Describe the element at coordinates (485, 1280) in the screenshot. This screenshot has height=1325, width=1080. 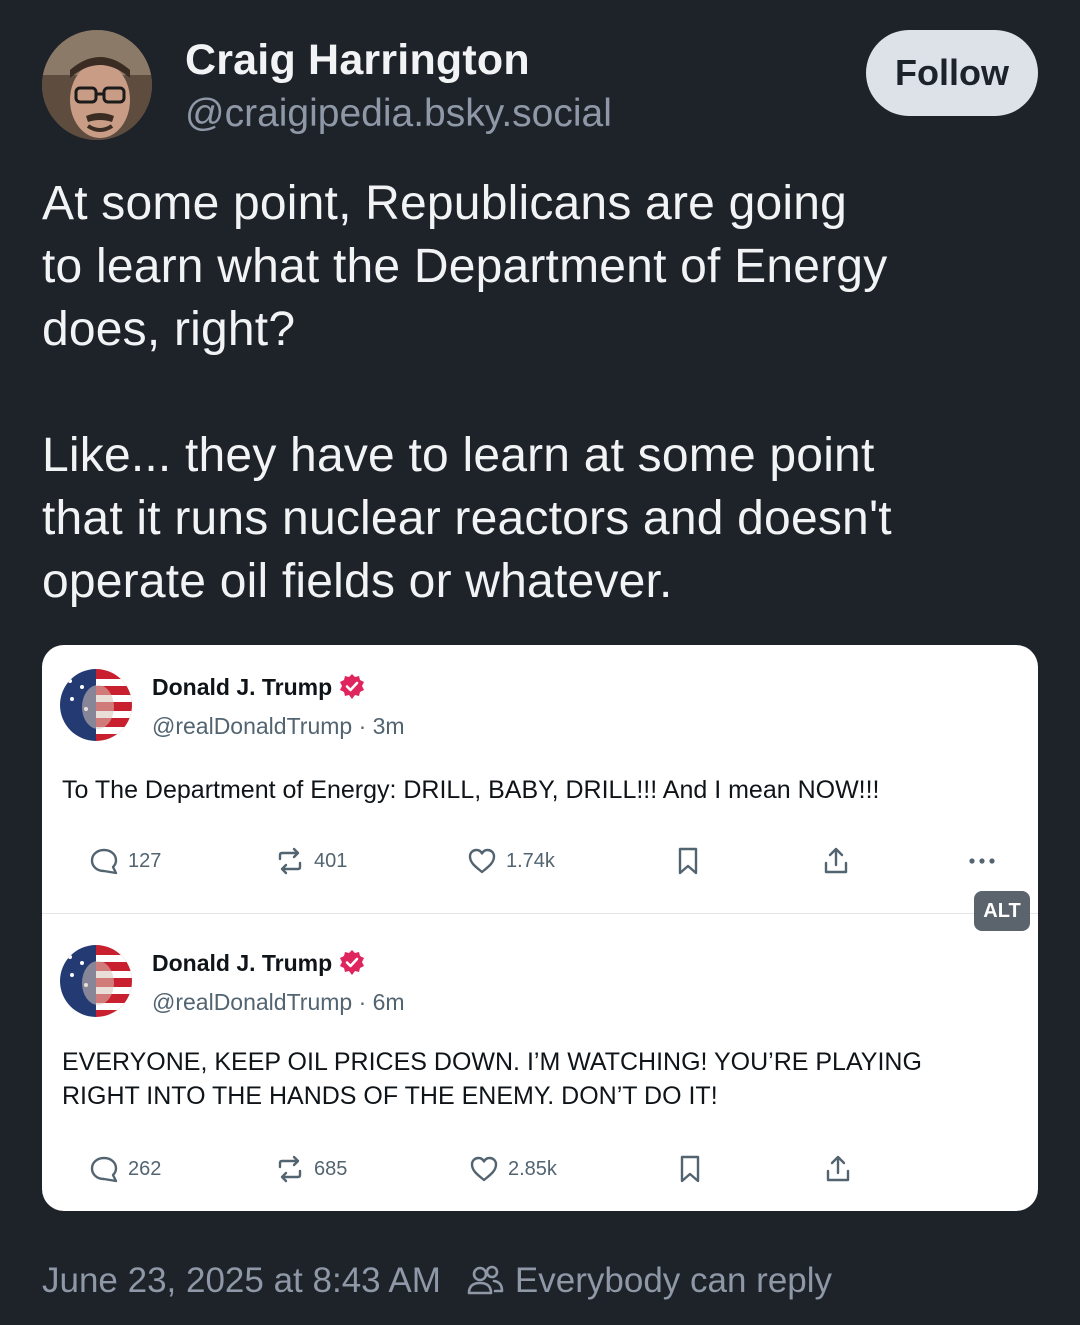
I see `people-icon` at that location.